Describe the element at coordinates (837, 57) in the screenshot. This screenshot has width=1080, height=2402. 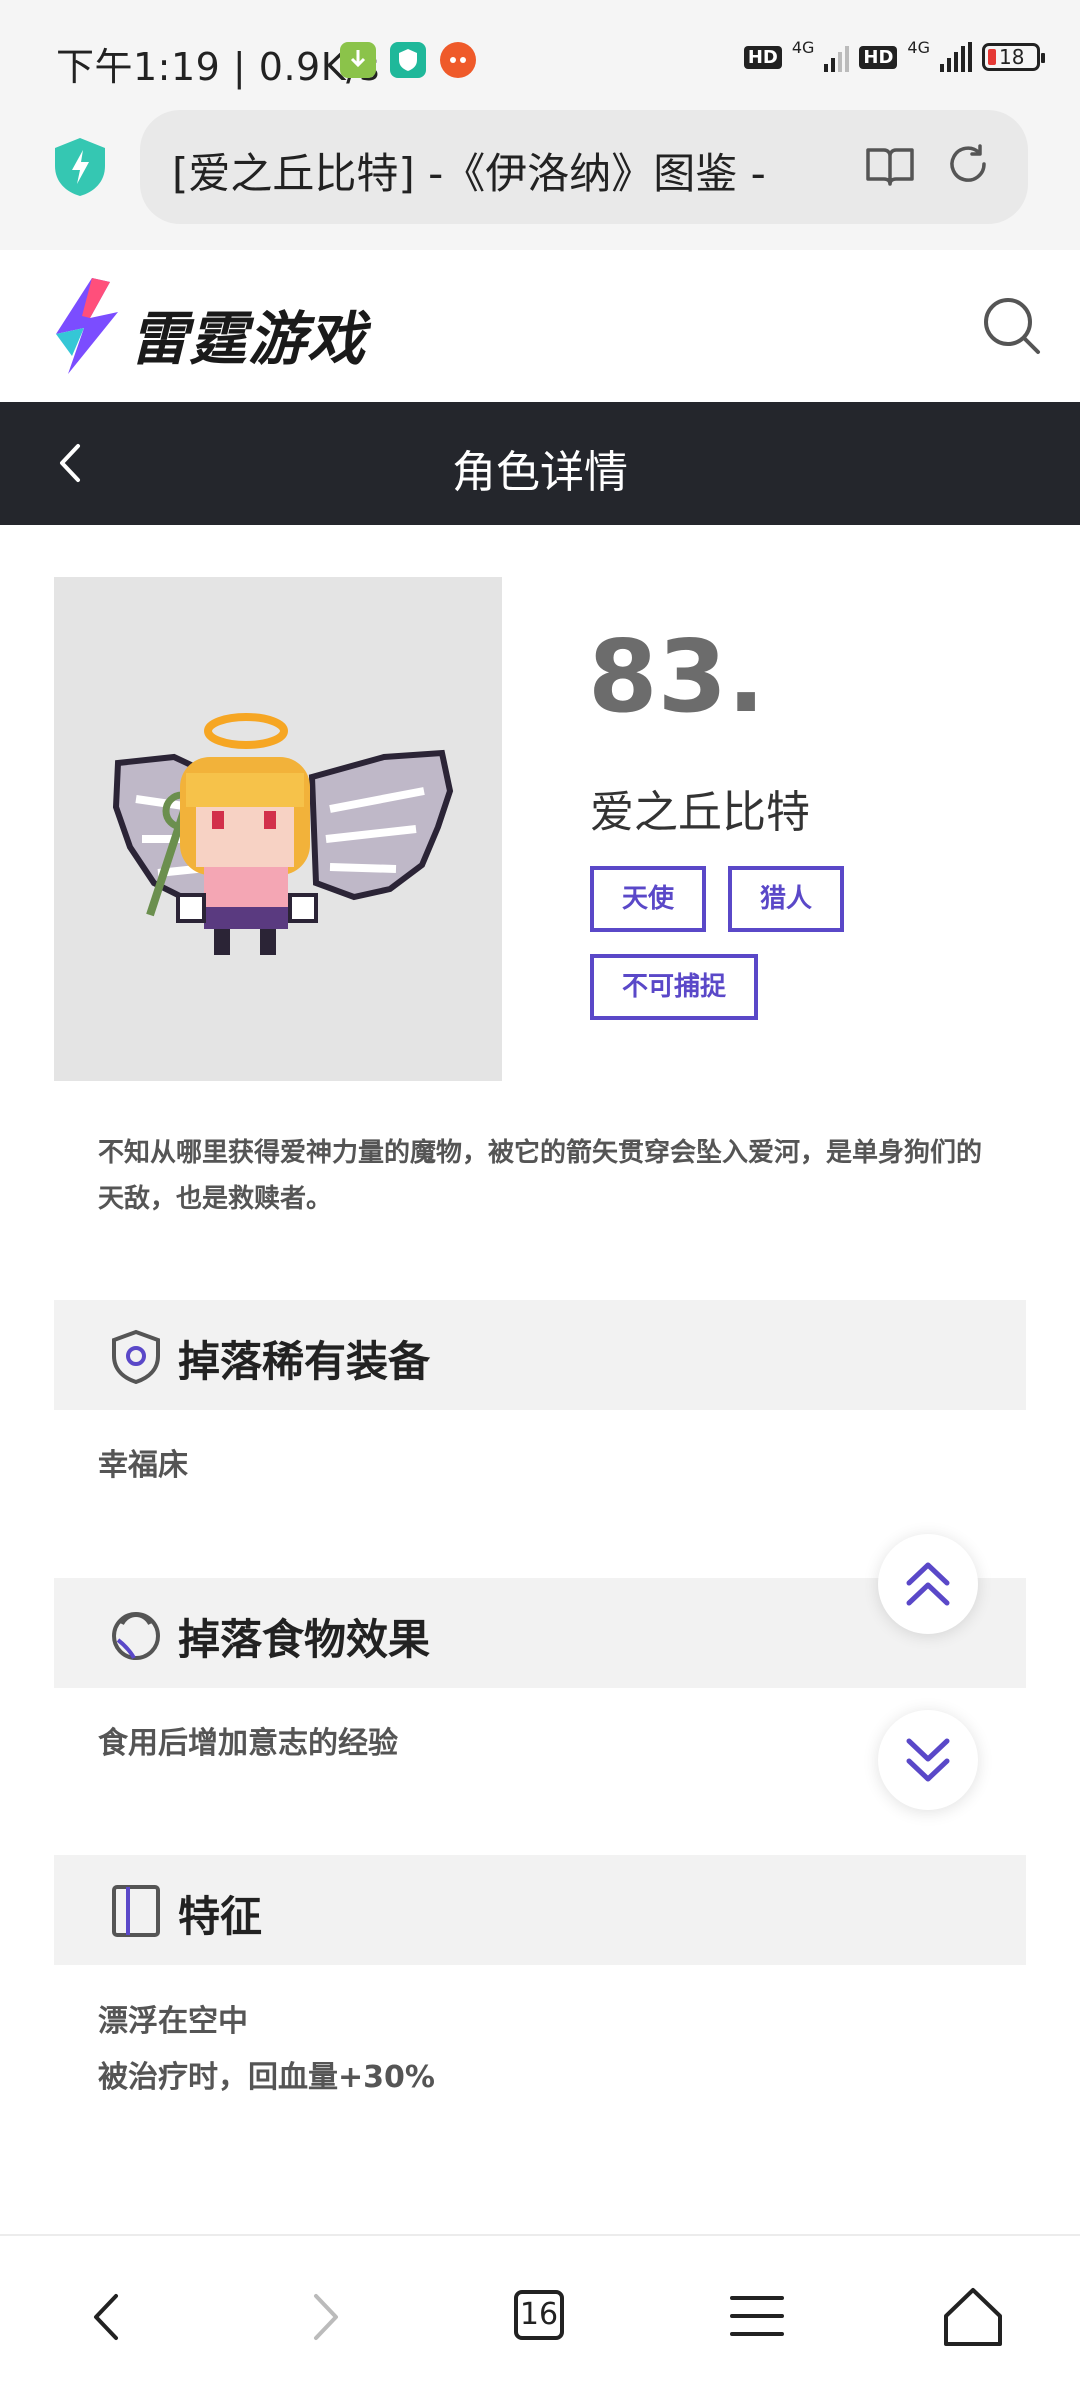
I see `signal-icon` at that location.